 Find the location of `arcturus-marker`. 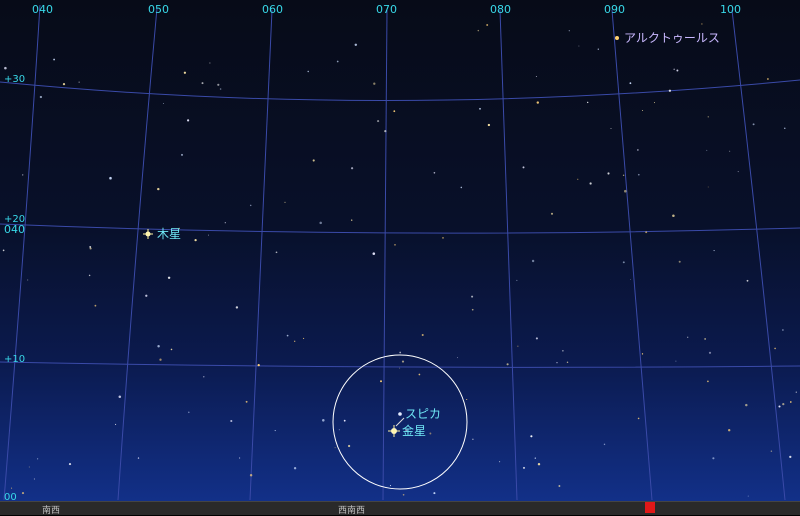

arcturus-marker is located at coordinates (617, 38).